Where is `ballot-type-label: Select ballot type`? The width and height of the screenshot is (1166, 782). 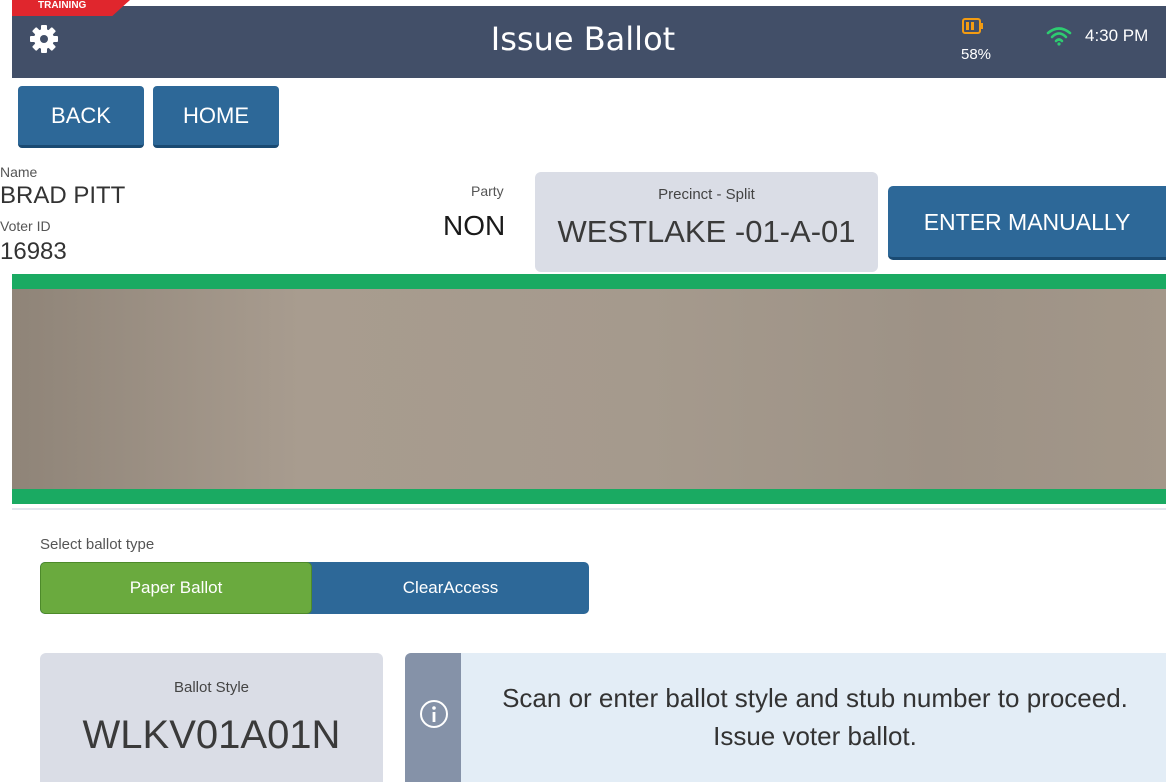 ballot-type-label: Select ballot type is located at coordinates (97, 544).